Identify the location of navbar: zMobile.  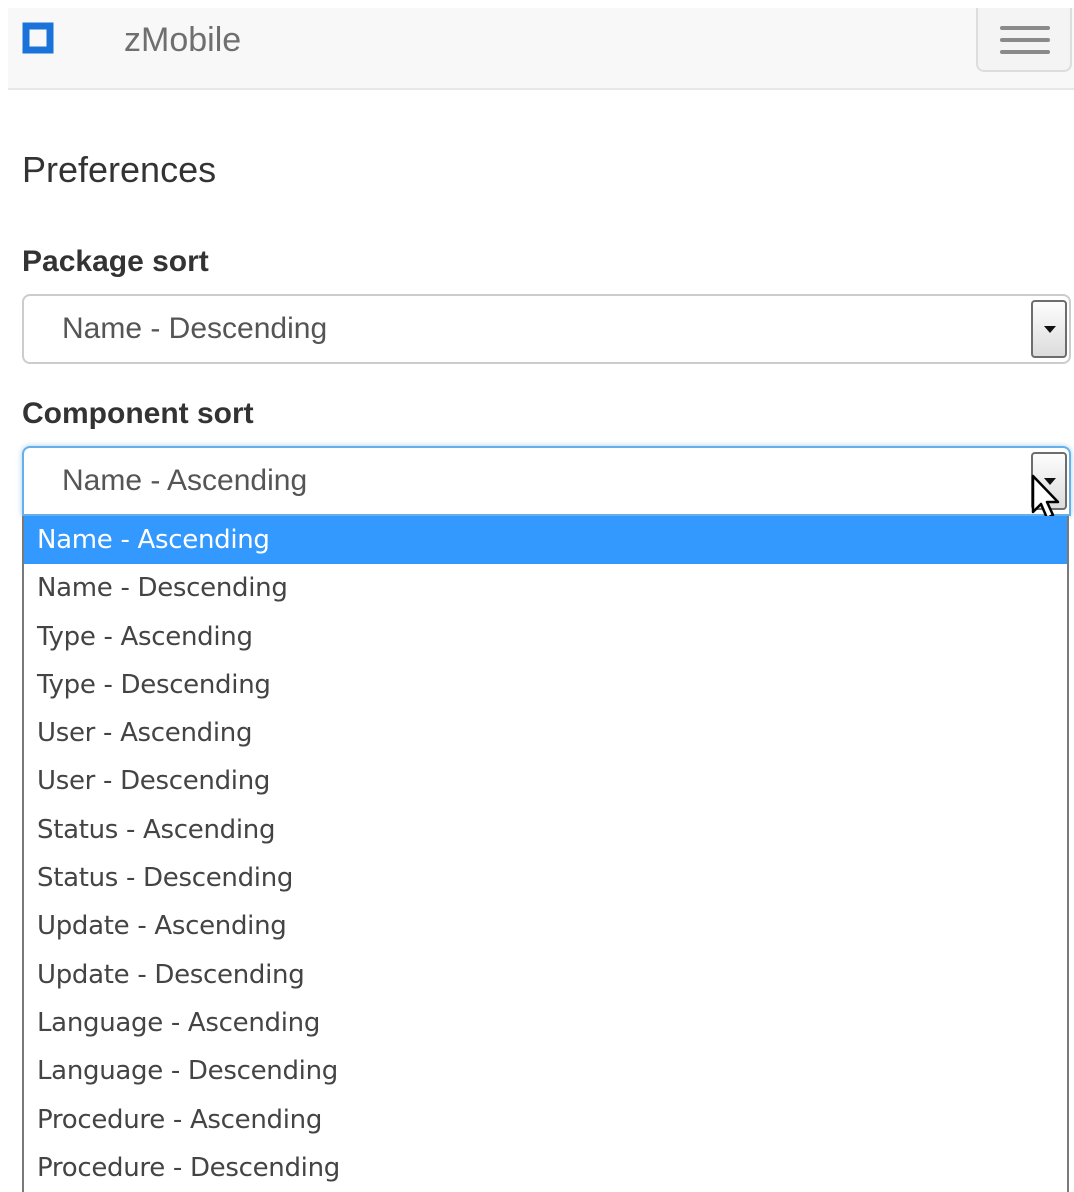
(541, 49).